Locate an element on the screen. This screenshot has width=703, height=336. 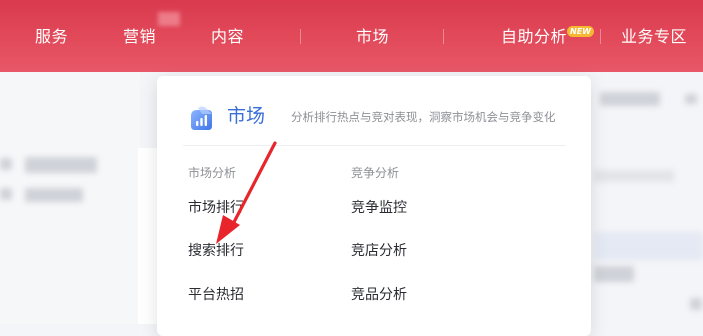
red-arrow-annotation is located at coordinates (246, 192).